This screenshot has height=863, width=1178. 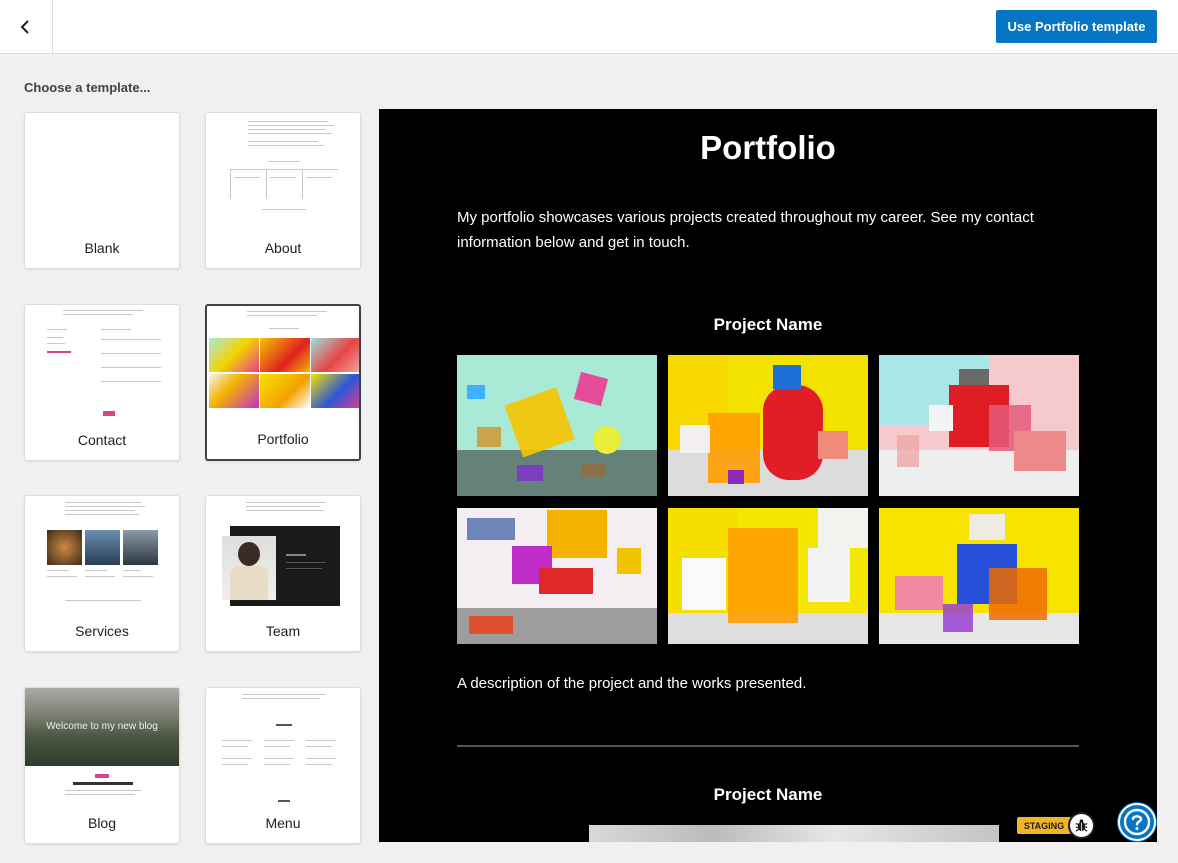 What do you see at coordinates (768, 147) in the screenshot?
I see `preview-title: Portfolio` at bounding box center [768, 147].